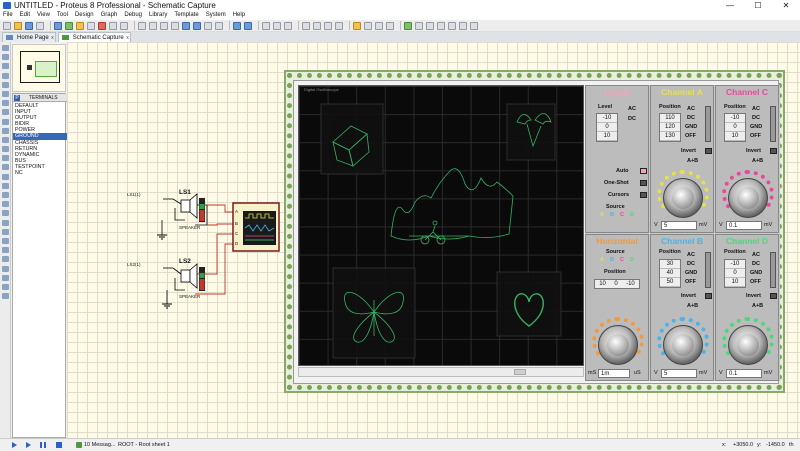 The image size is (800, 451). I want to click on channel-a-volts-knob, so click(683, 198).